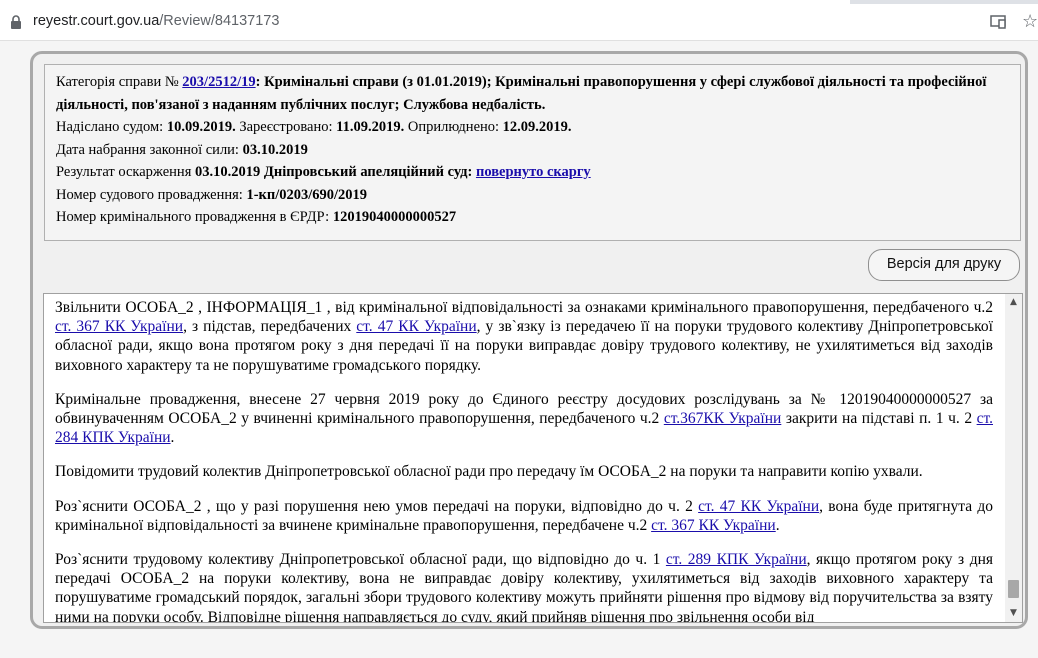 The width and height of the screenshot is (1038, 658). What do you see at coordinates (151, 194) in the screenshot?
I see `proceeding-label: Номер судового провадження:` at bounding box center [151, 194].